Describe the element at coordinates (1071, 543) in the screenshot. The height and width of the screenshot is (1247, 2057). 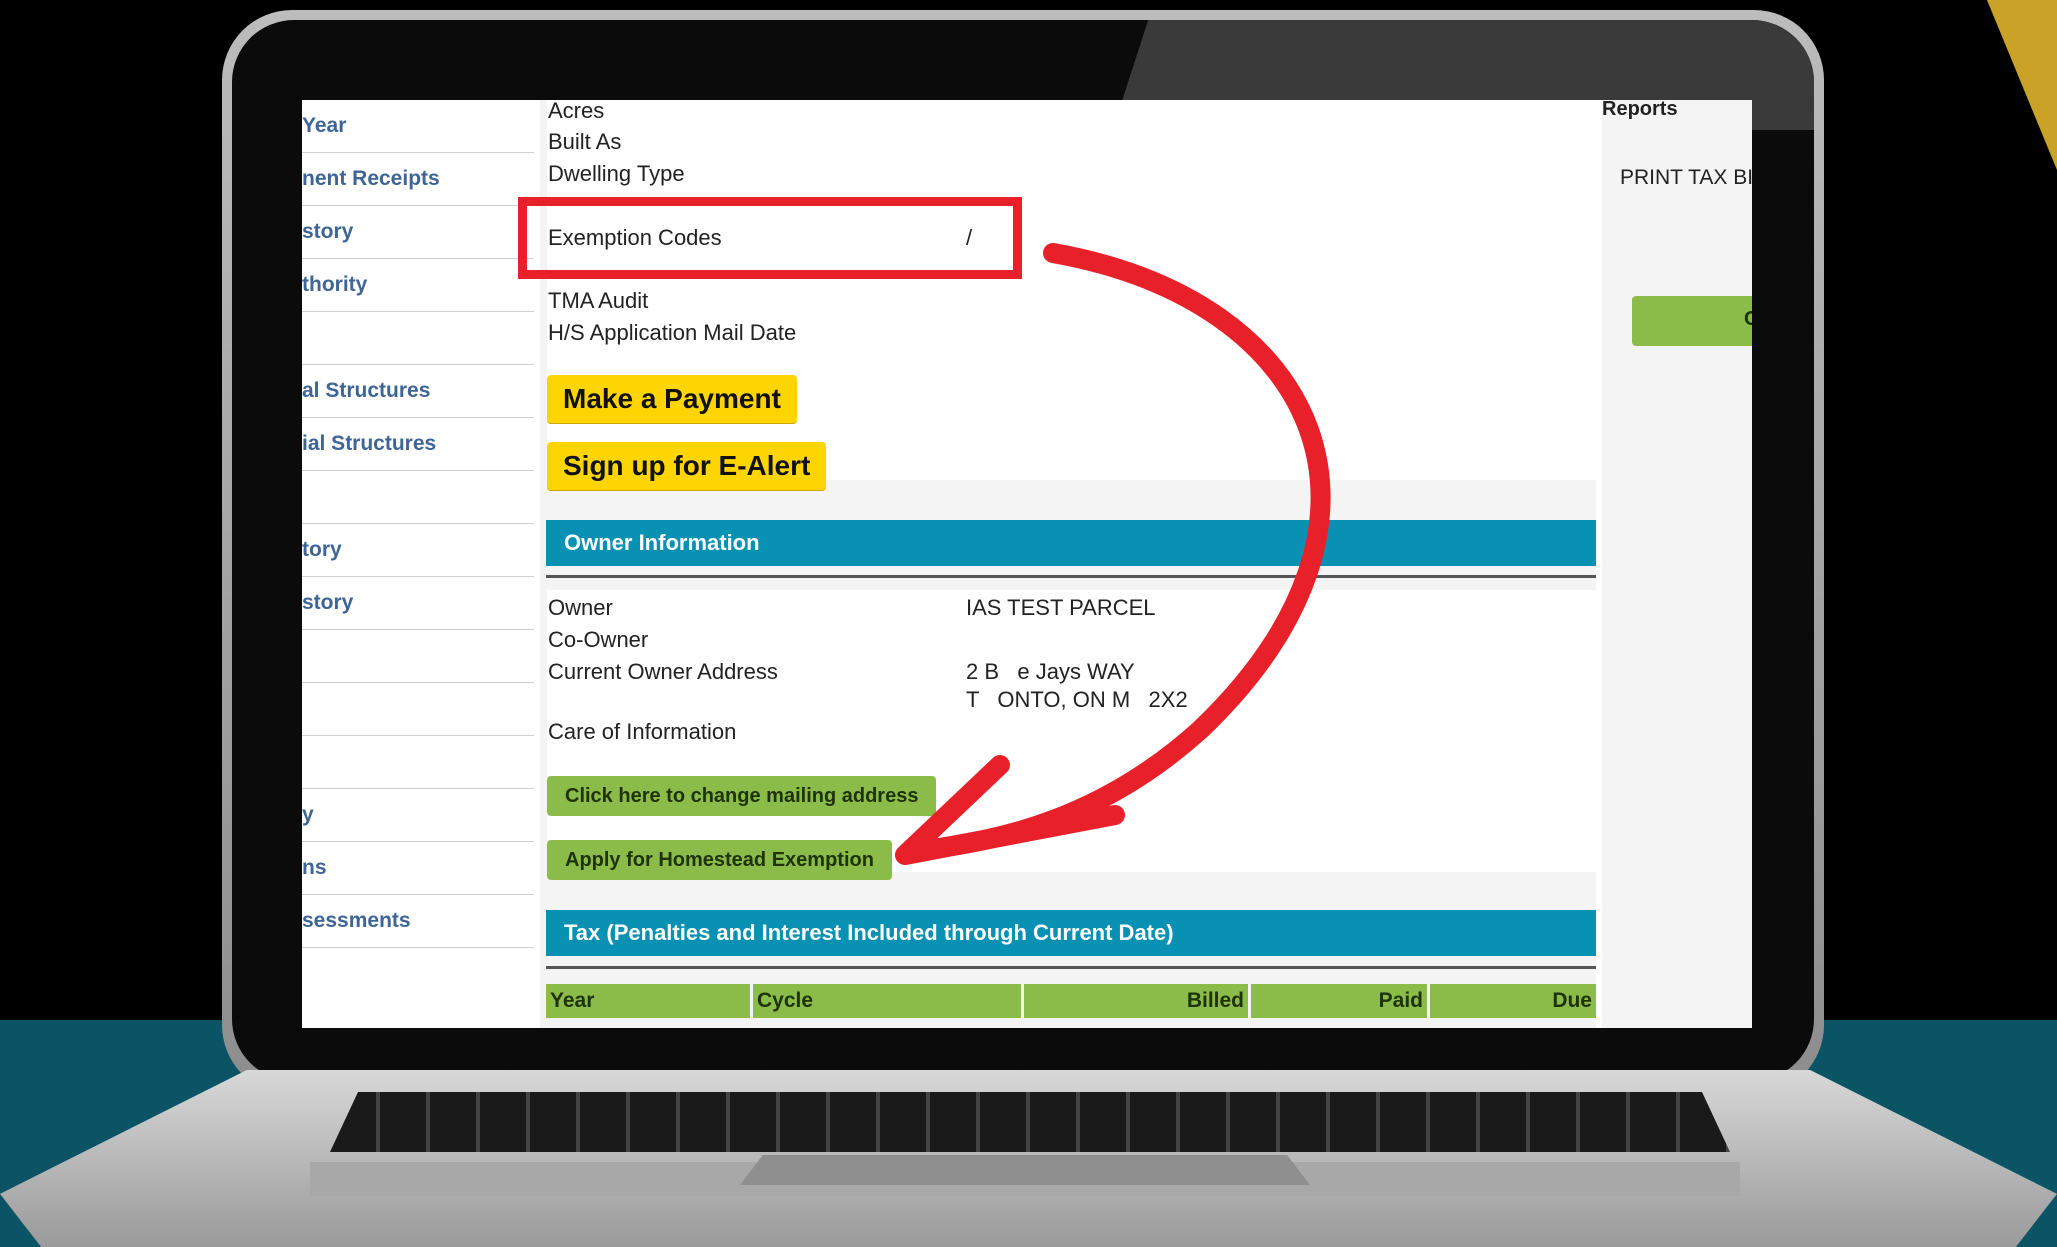
I see `owner-section-header: Owner Information` at that location.